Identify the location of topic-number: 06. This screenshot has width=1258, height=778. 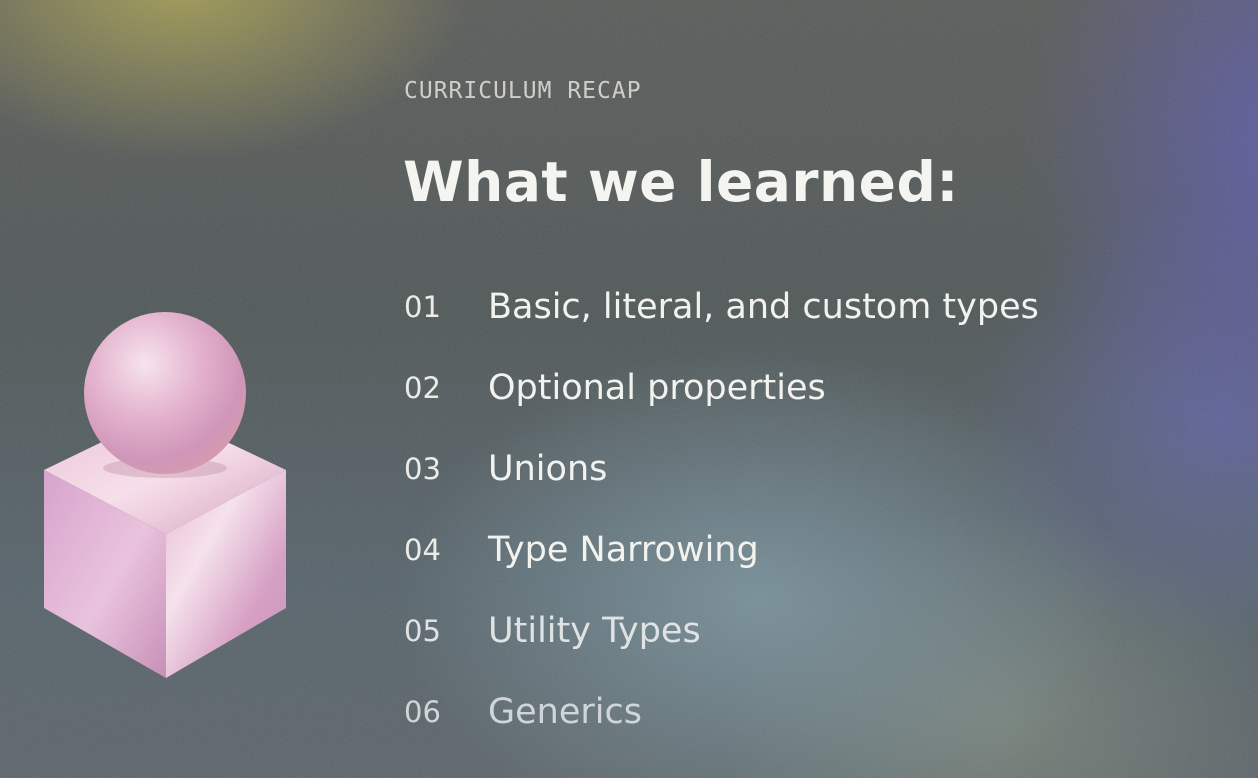
(422, 711).